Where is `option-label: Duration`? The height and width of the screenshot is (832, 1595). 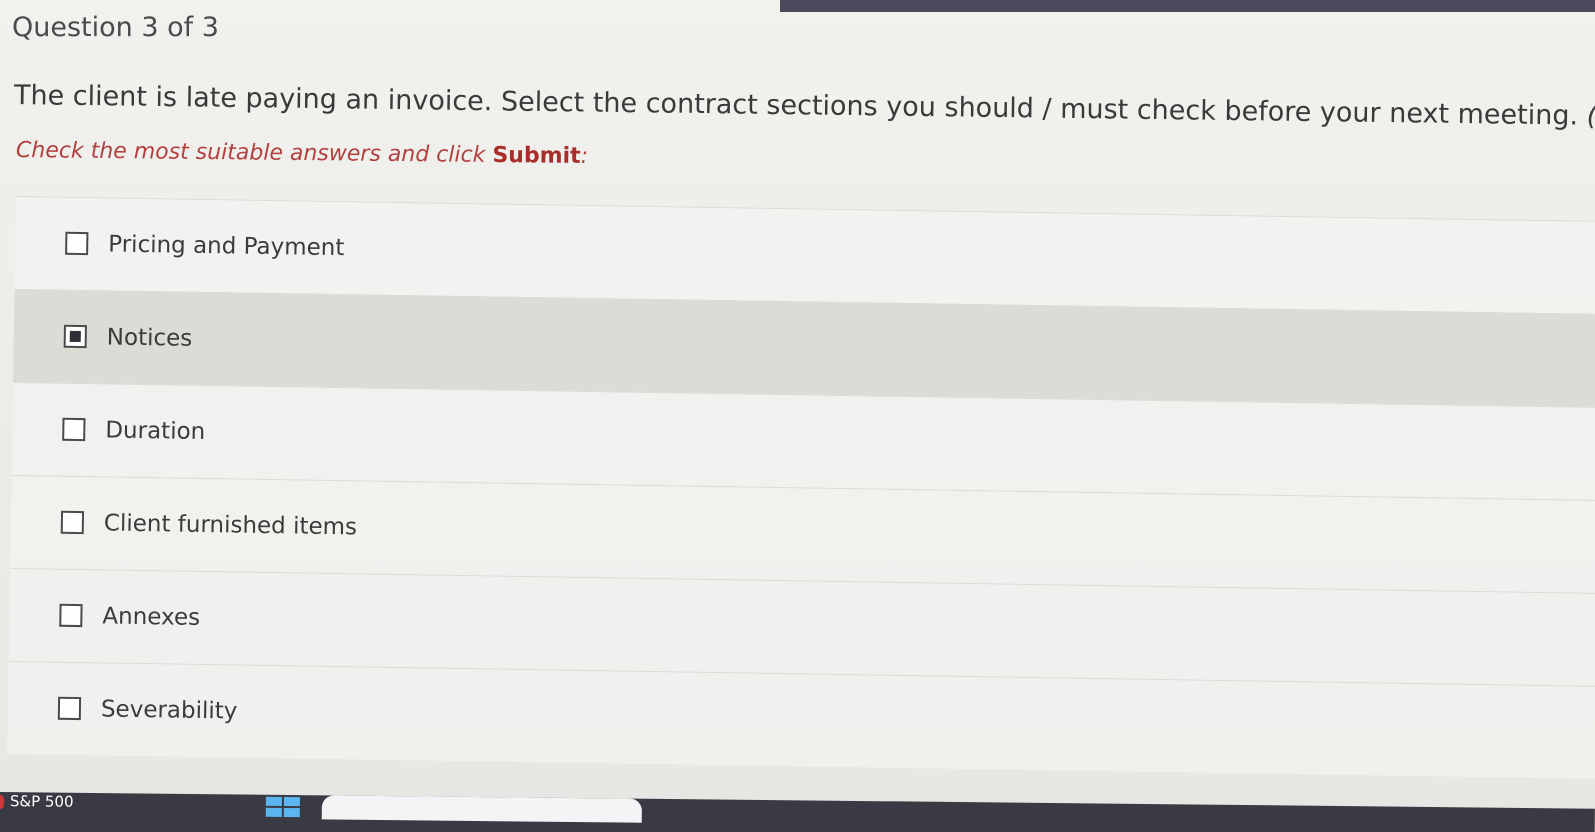 option-label: Duration is located at coordinates (155, 431).